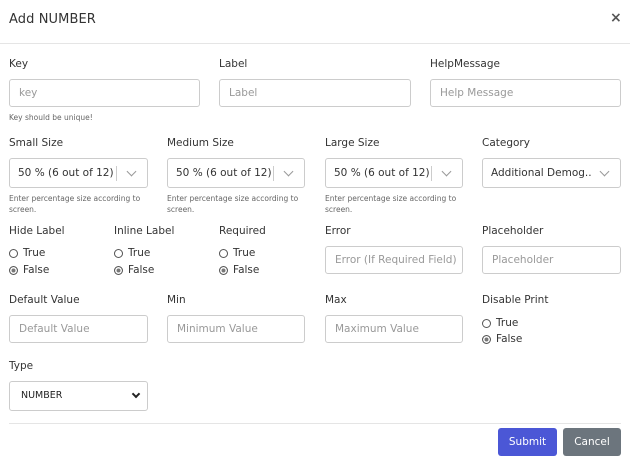  What do you see at coordinates (513, 231) in the screenshot?
I see `placeholder-label: Placeholder` at bounding box center [513, 231].